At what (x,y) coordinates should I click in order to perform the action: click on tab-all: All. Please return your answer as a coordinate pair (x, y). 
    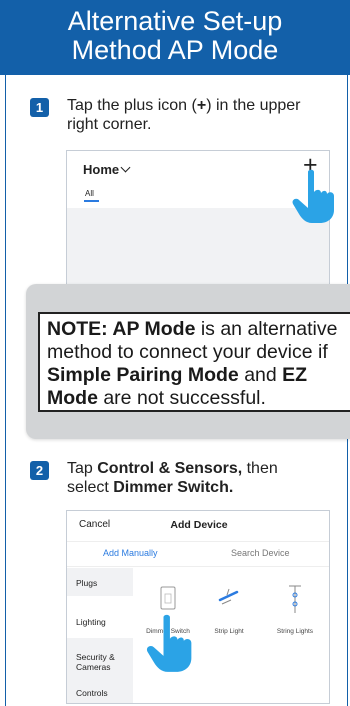
    Looking at the image, I should click on (89, 193).